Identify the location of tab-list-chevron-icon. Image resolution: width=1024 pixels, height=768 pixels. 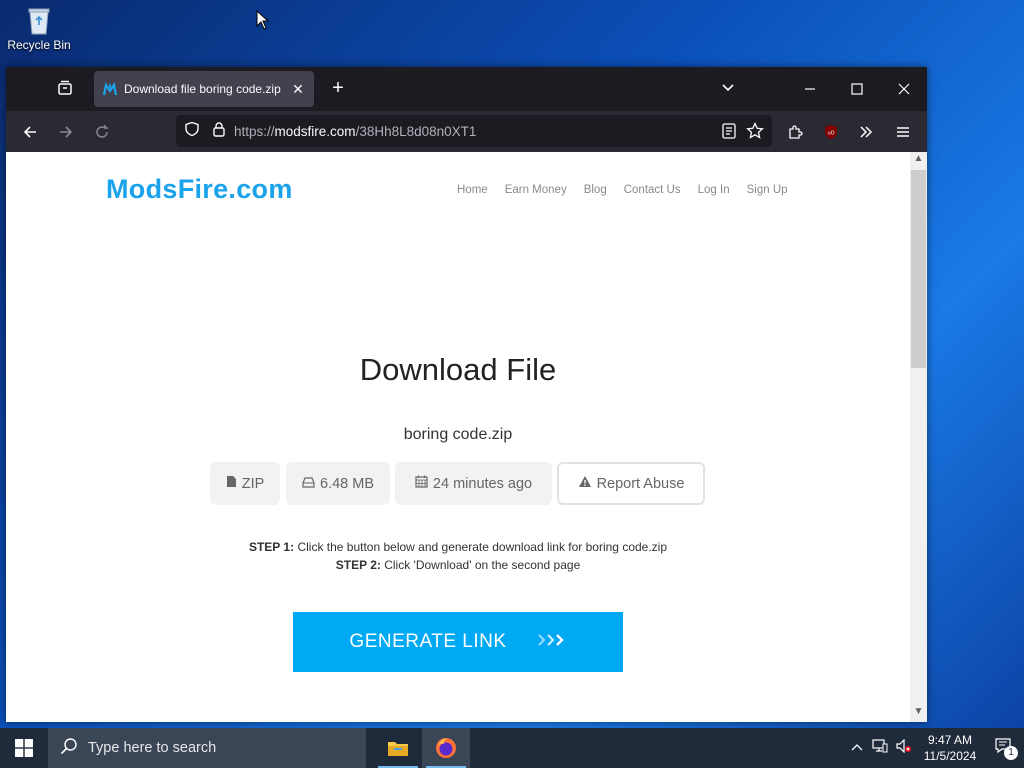
(728, 89).